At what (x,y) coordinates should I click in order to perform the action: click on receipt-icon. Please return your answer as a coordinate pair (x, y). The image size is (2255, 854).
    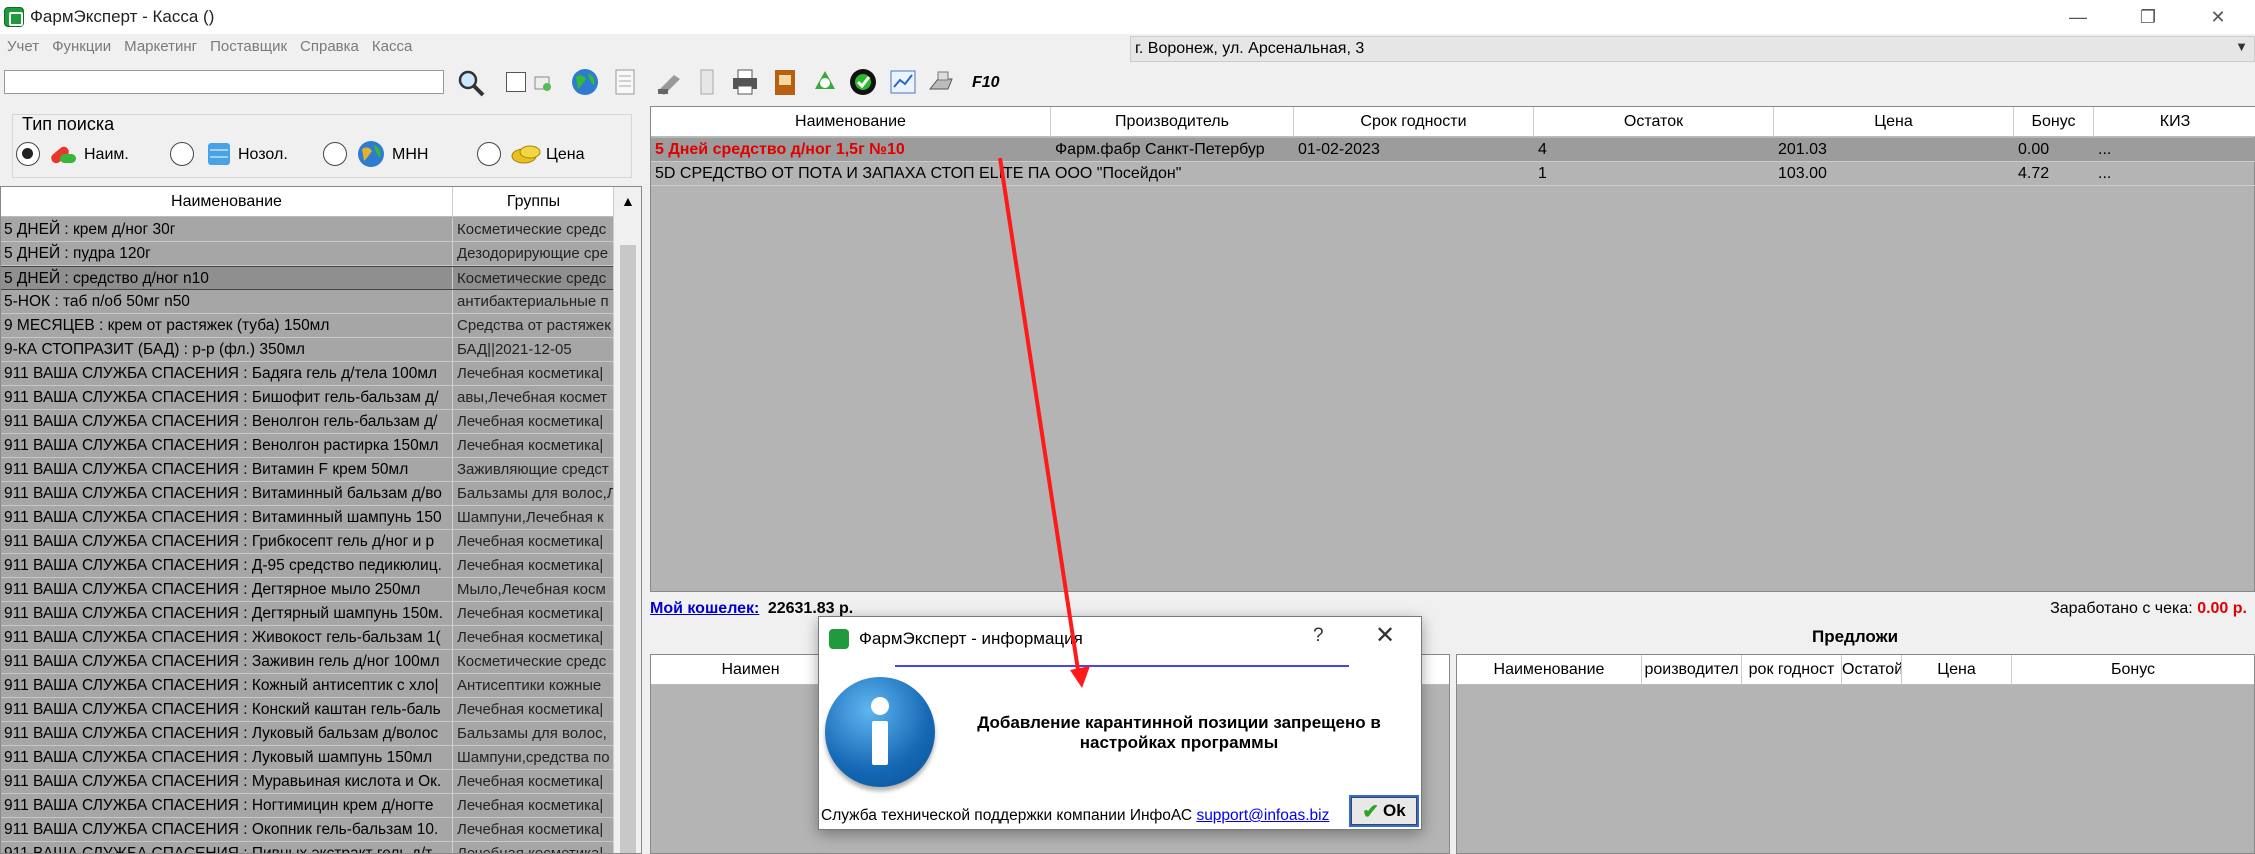
    Looking at the image, I should click on (707, 82).